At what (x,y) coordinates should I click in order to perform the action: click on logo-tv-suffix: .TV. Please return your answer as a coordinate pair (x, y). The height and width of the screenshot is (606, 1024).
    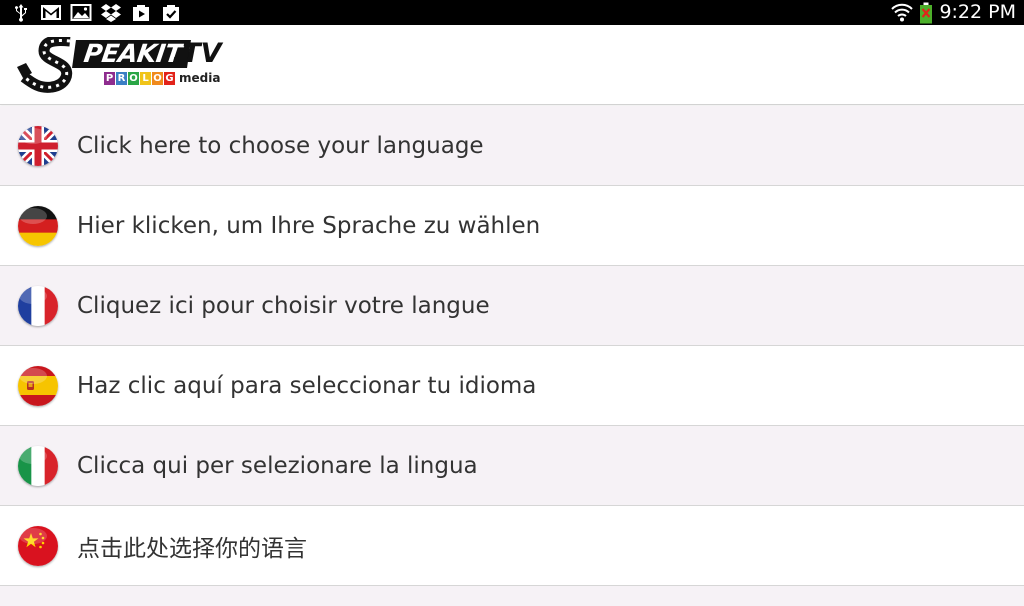
    Looking at the image, I should click on (197, 53).